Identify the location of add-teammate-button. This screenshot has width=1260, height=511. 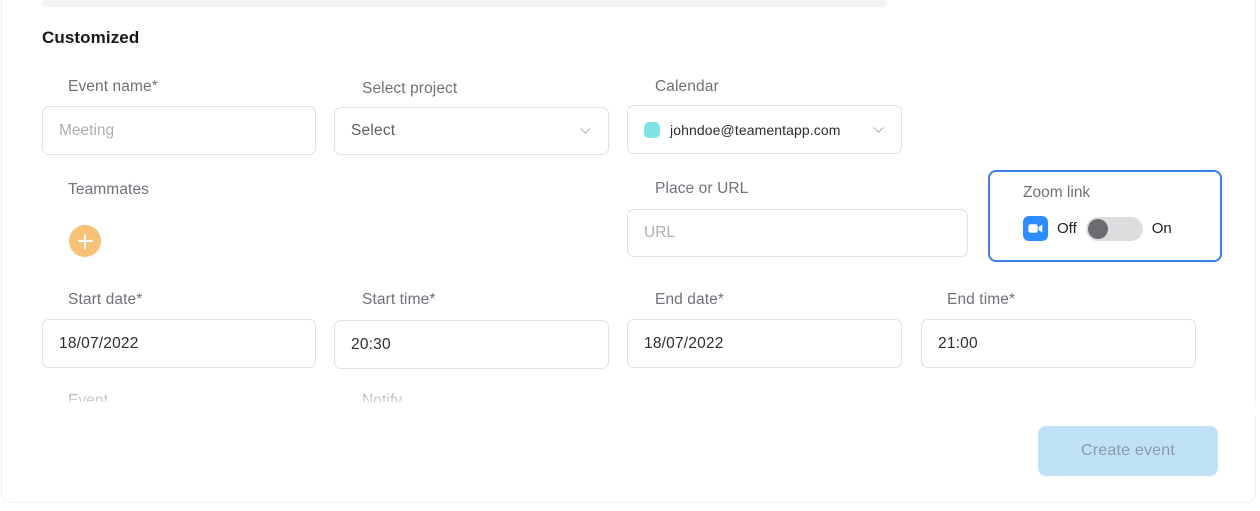
(85, 241).